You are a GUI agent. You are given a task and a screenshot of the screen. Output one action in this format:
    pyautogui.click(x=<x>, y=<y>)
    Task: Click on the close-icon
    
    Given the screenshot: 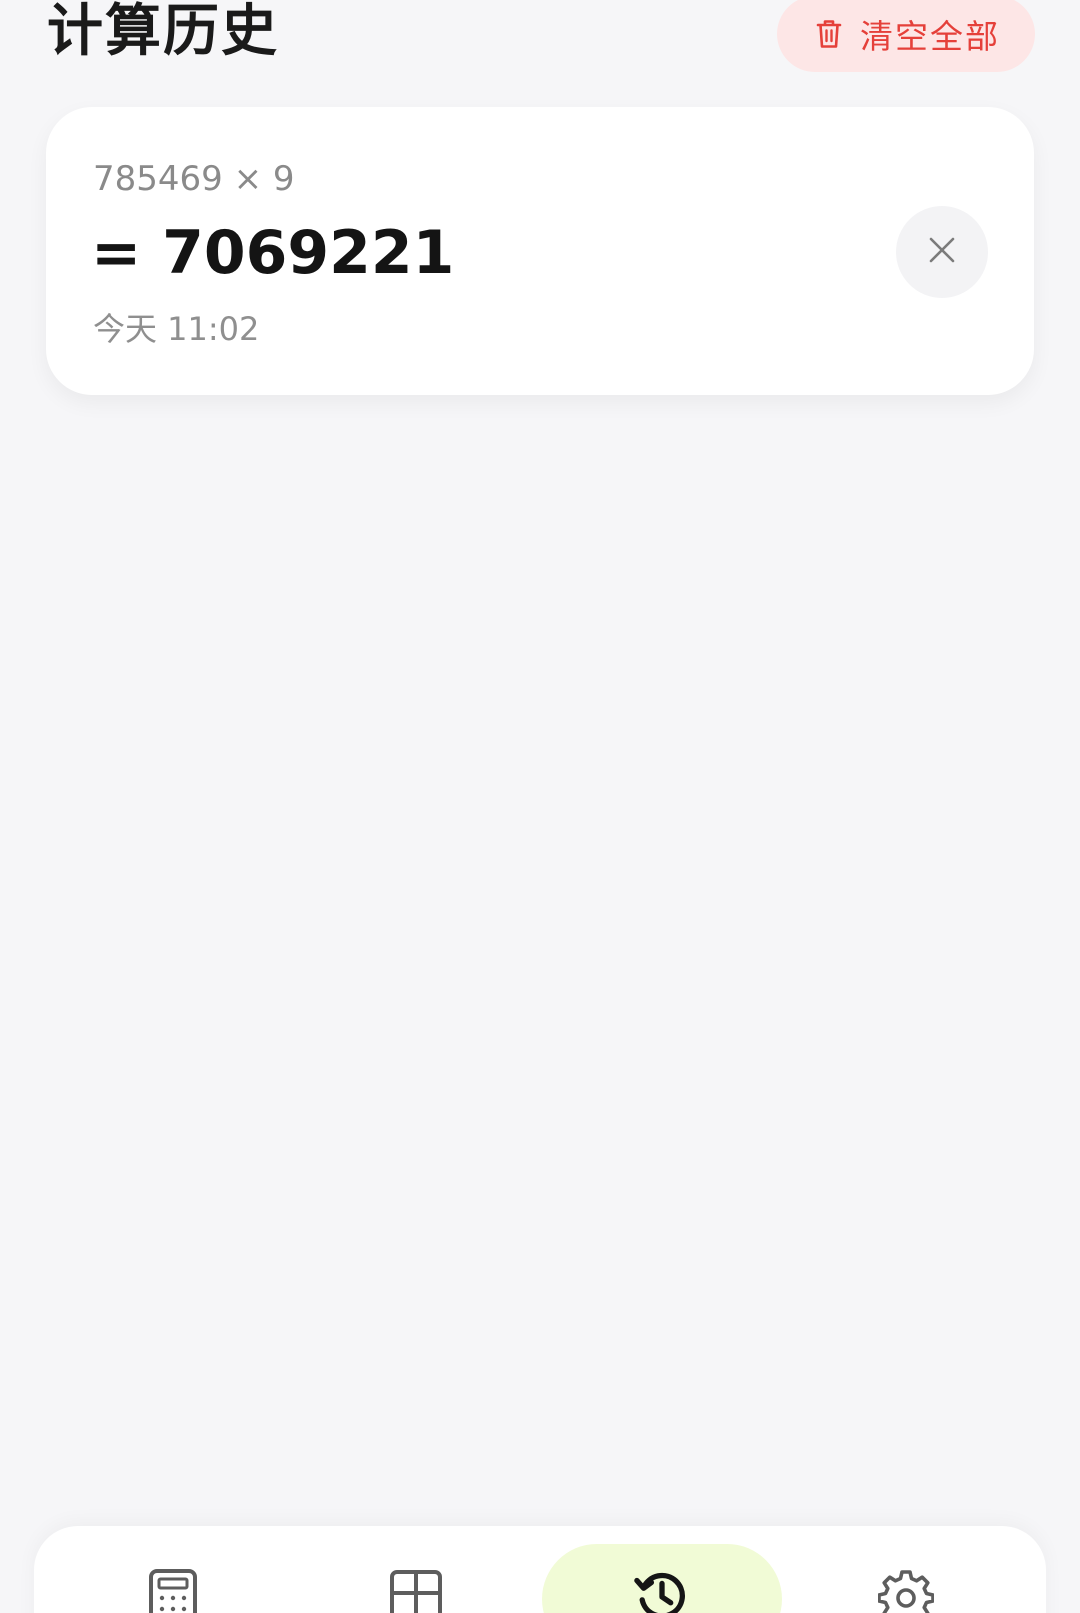 What is the action you would take?
    pyautogui.click(x=942, y=252)
    